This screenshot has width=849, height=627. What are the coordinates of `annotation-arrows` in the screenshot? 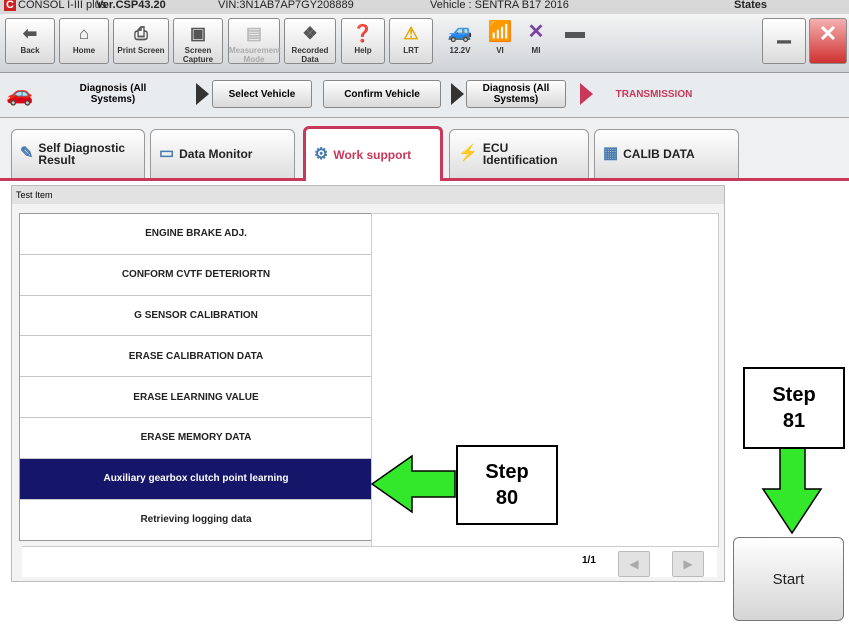 It's located at (596, 490).